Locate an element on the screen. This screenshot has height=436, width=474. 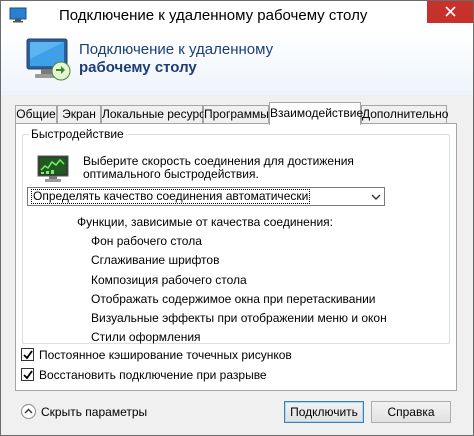
feature-item: Фон рабочего стола is located at coordinates (146, 241).